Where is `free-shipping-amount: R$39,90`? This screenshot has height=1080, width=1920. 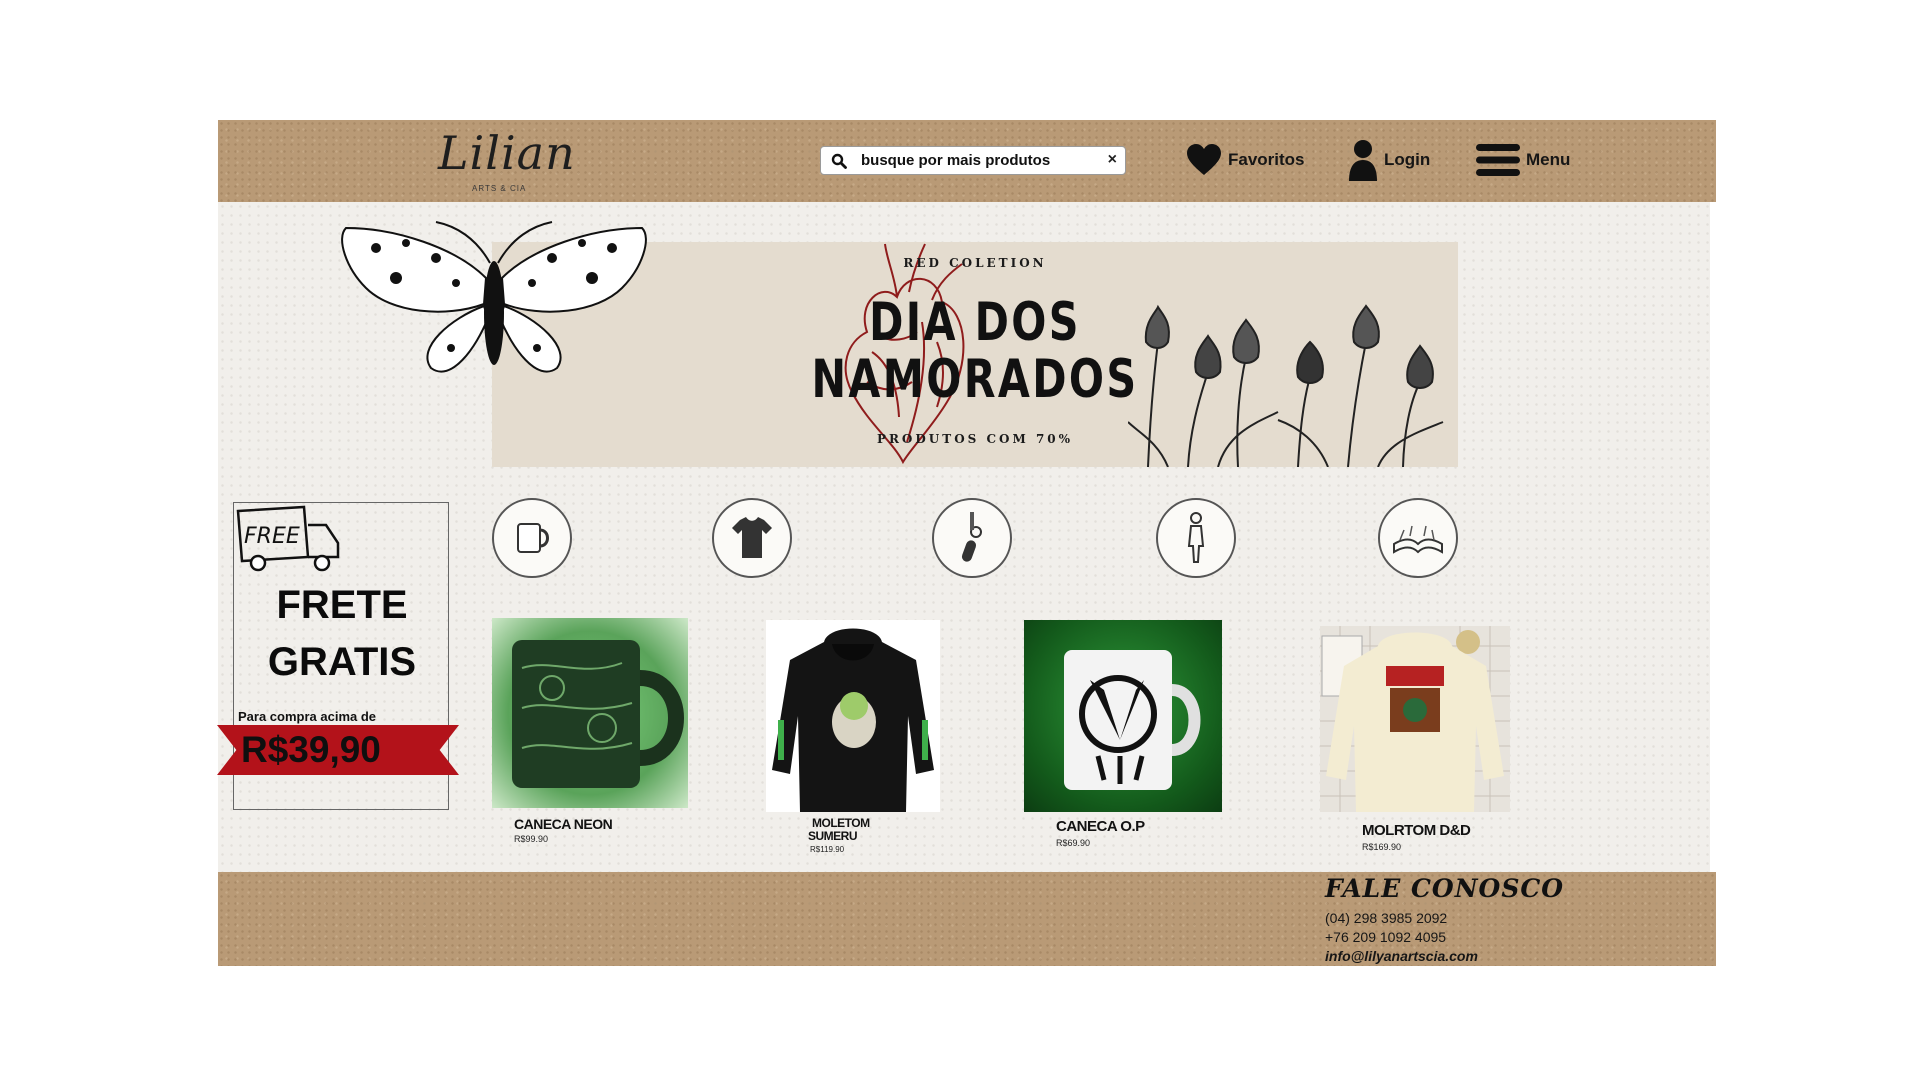
free-shipping-amount: R$39,90 is located at coordinates (311, 749).